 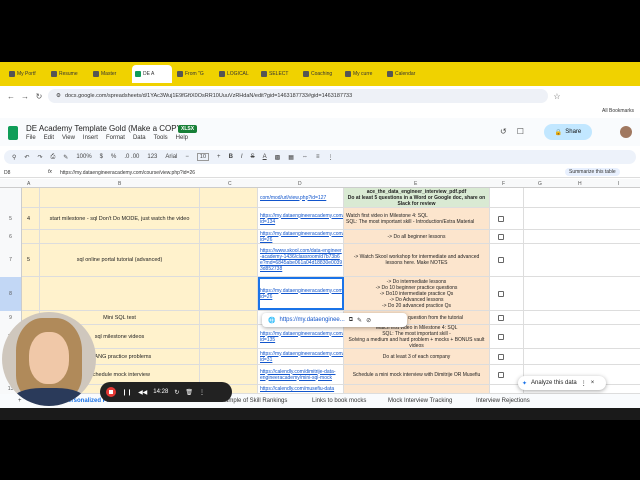 What do you see at coordinates (11, 260) in the screenshot?
I see `row-number: 7` at bounding box center [11, 260].